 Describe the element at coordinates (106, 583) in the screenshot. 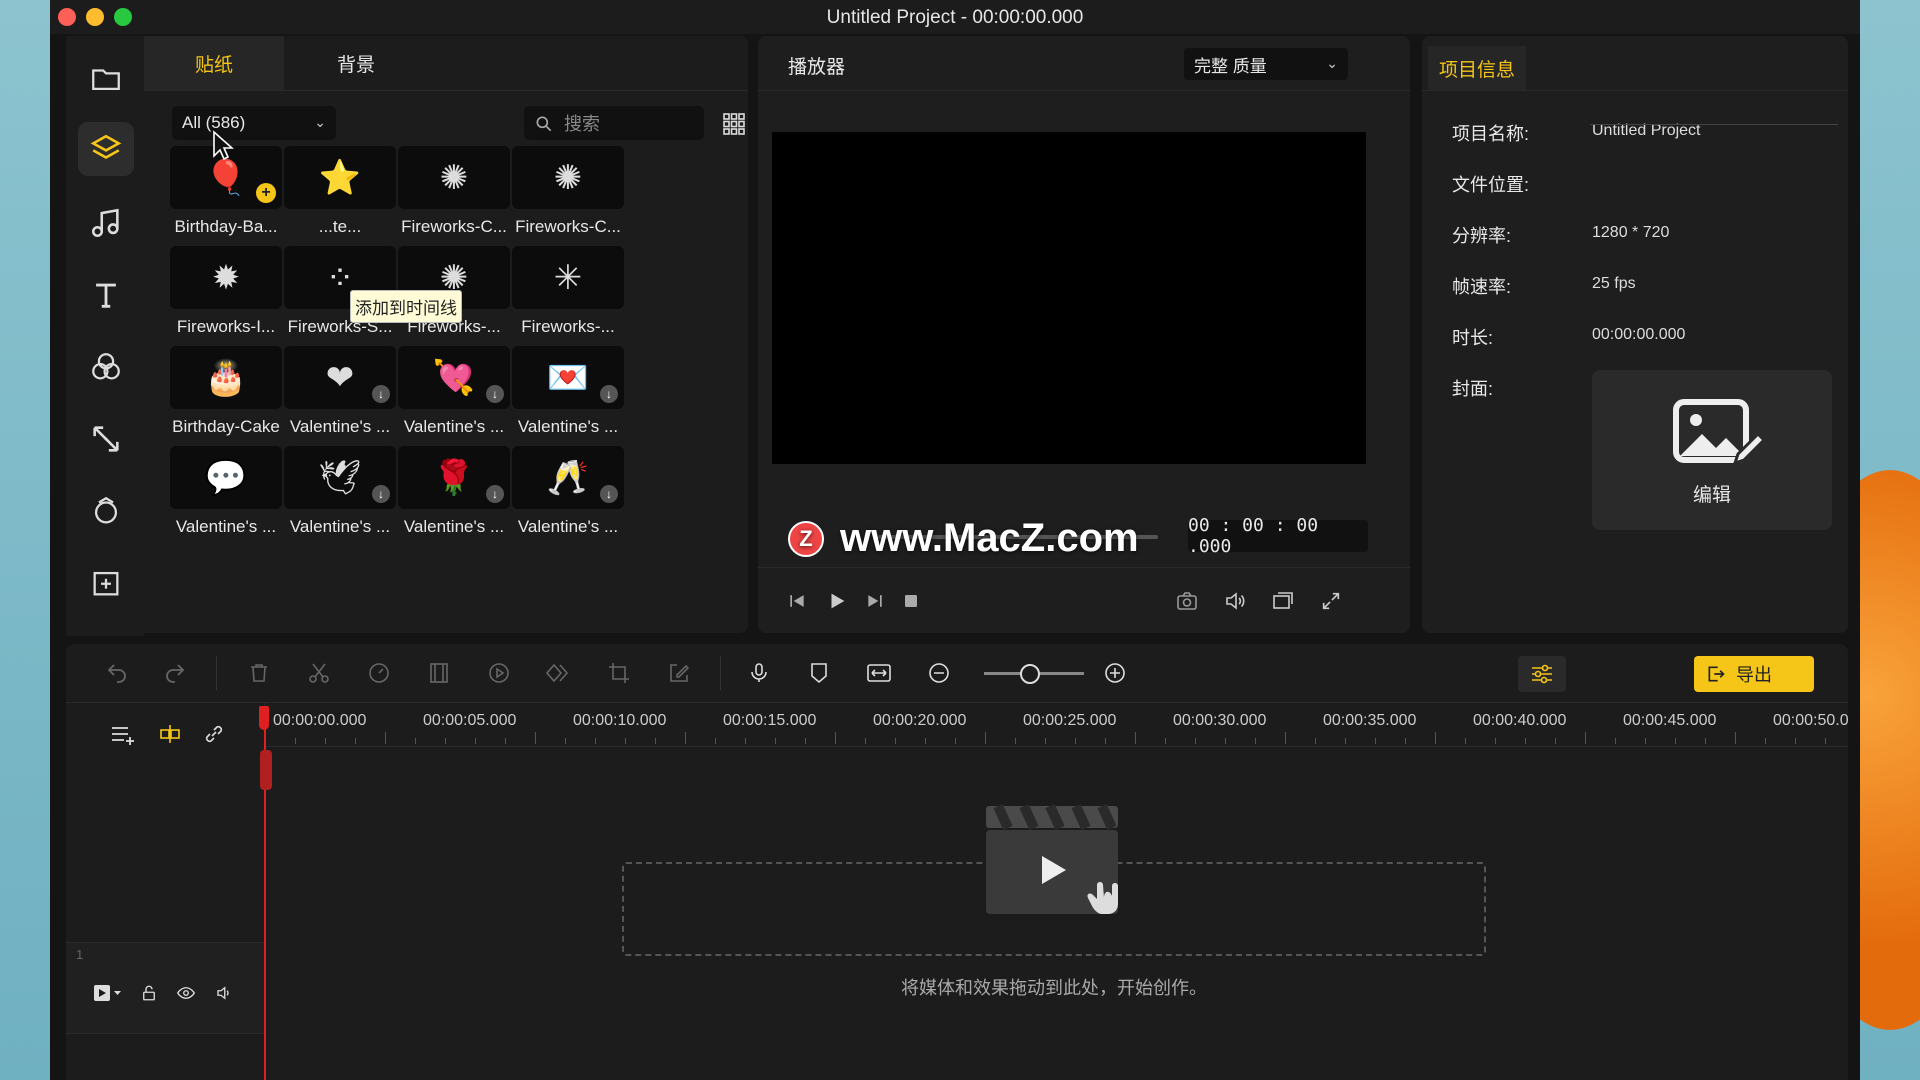

I see `sidebar-item-more` at that location.